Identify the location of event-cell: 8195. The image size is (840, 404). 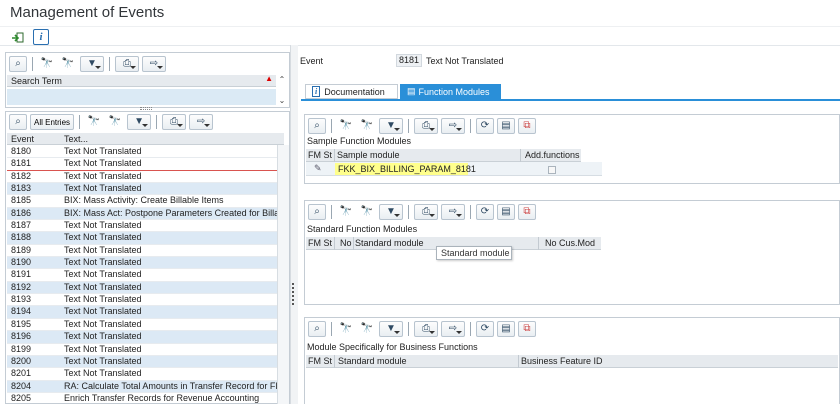
(21, 323).